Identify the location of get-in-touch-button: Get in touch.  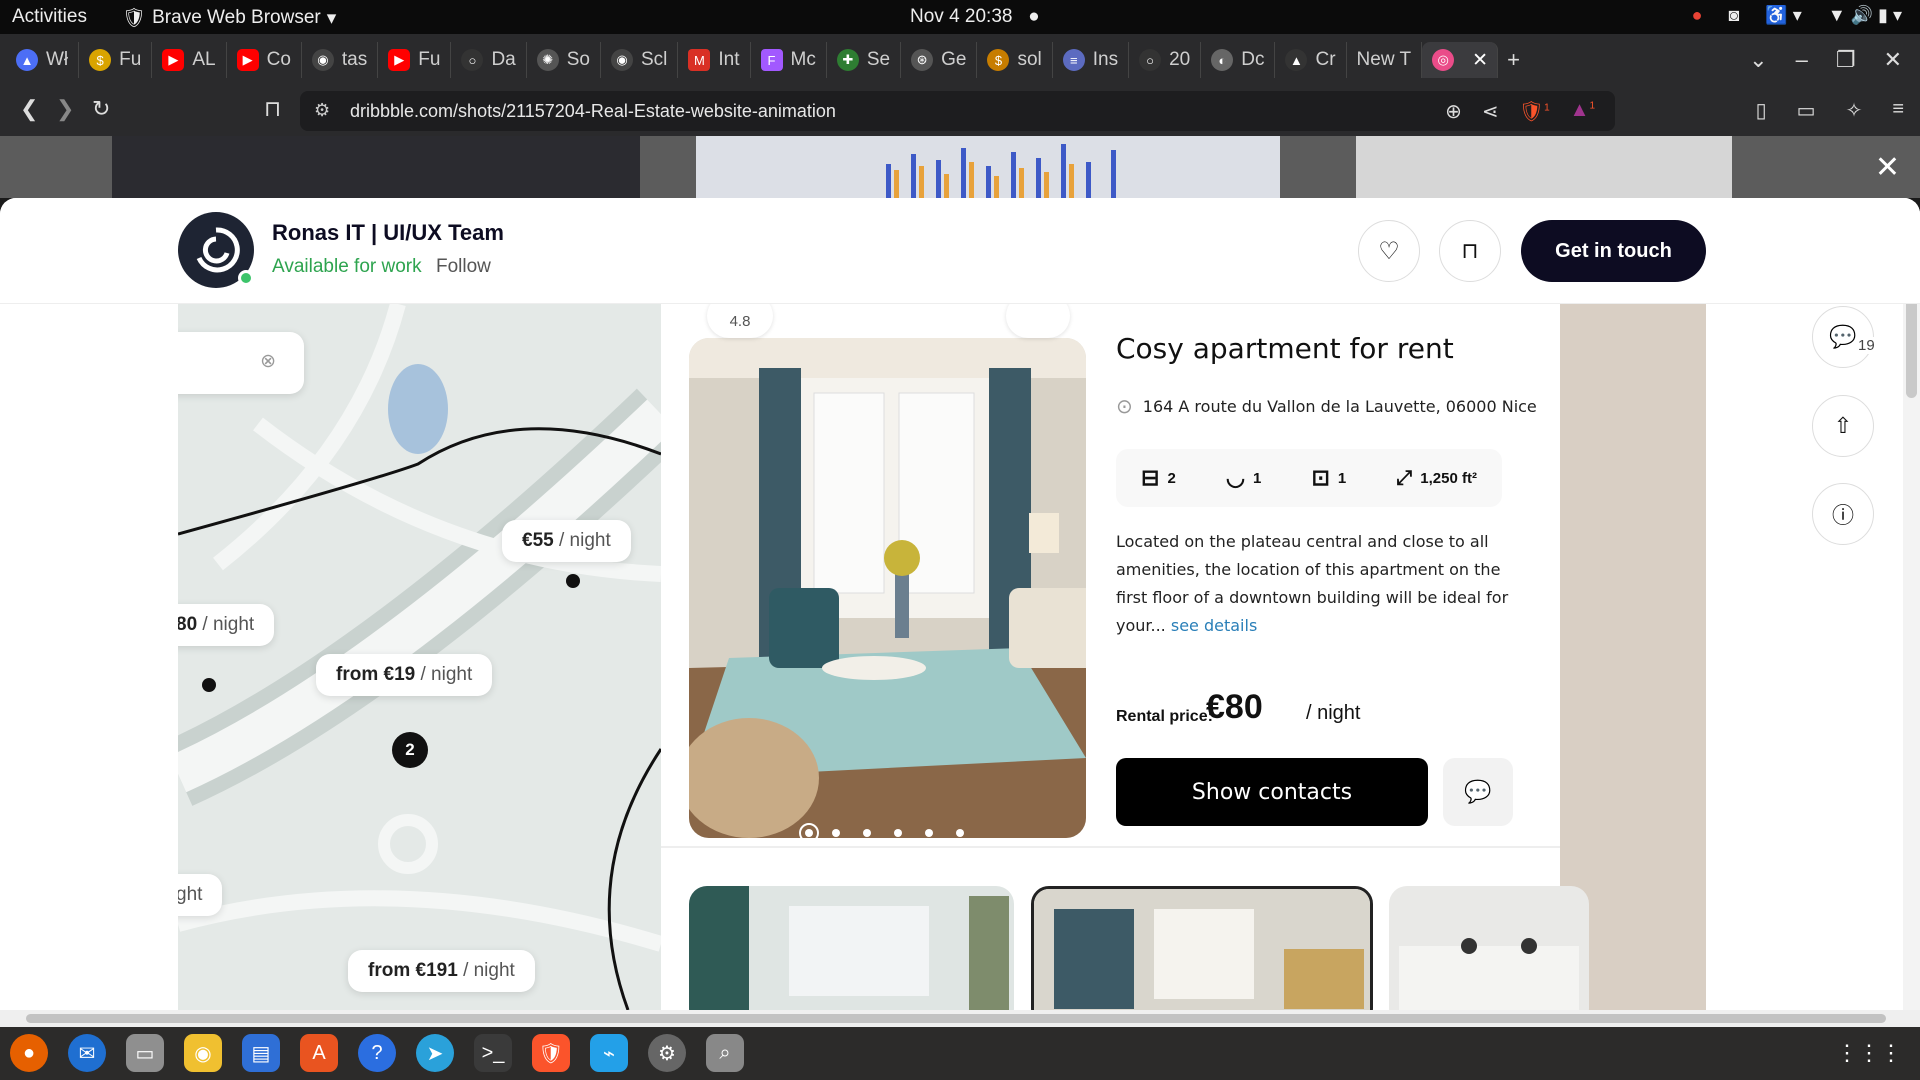
(1613, 251).